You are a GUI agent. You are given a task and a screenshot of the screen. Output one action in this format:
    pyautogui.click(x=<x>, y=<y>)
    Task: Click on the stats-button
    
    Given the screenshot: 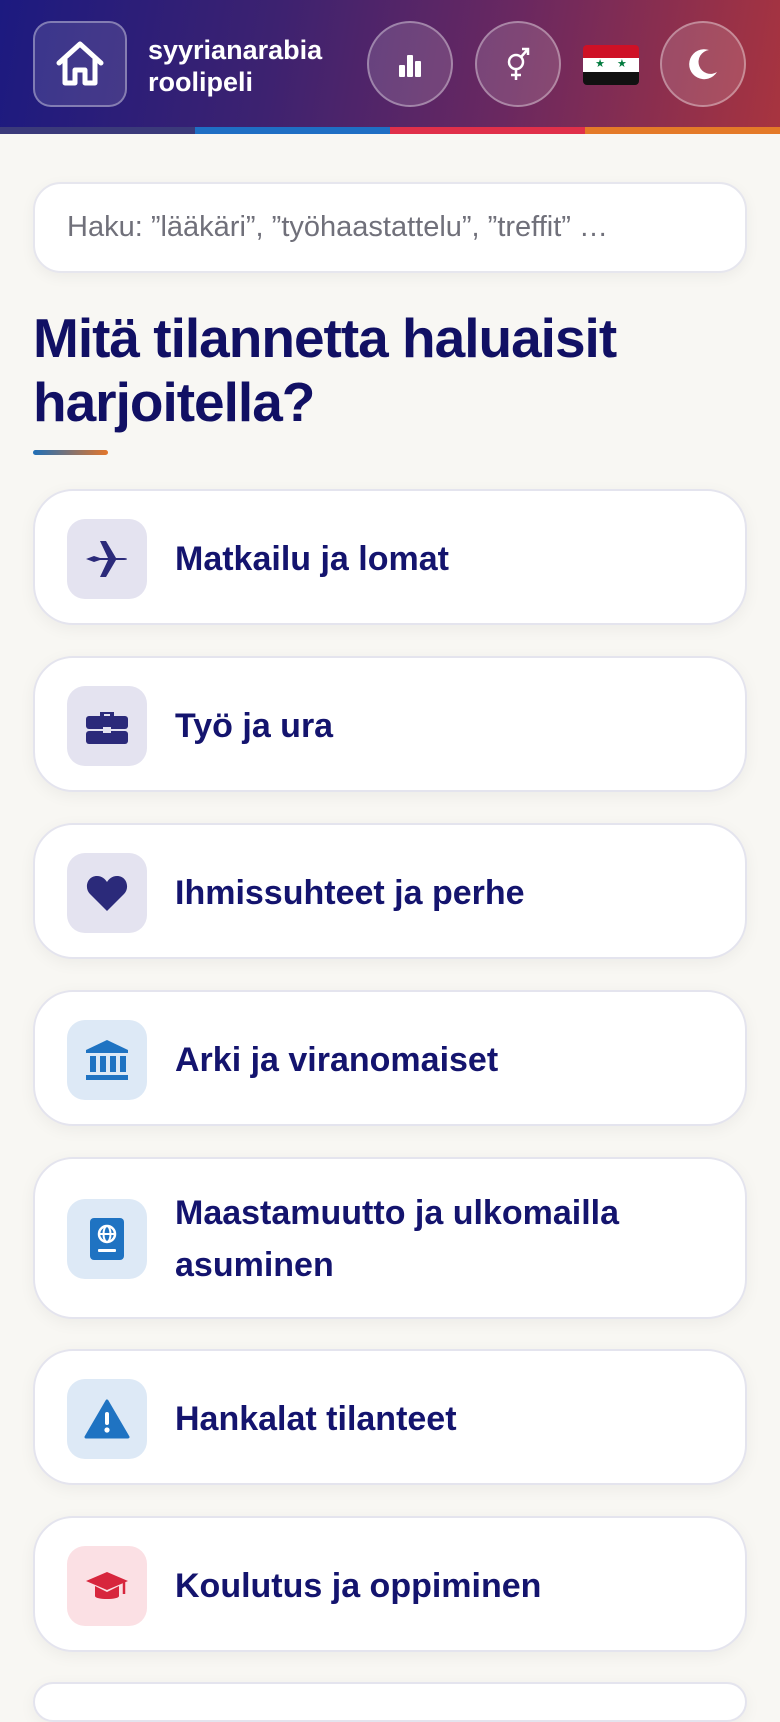 What is the action you would take?
    pyautogui.click(x=410, y=64)
    